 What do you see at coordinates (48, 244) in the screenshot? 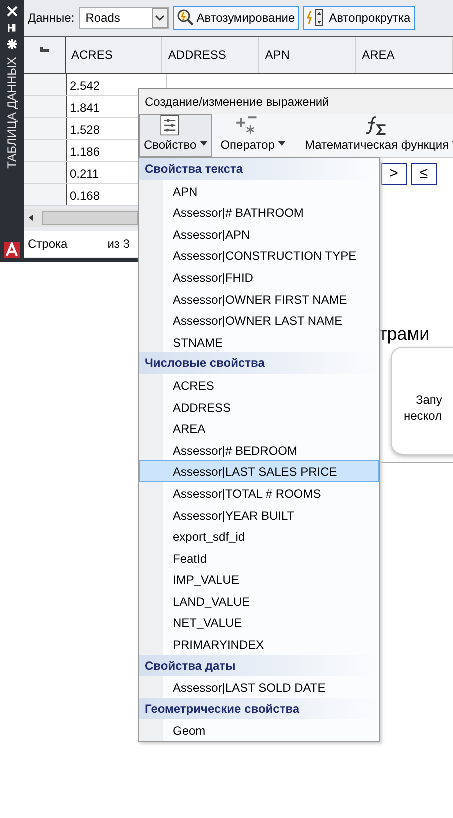
I see `status-label: Строка` at bounding box center [48, 244].